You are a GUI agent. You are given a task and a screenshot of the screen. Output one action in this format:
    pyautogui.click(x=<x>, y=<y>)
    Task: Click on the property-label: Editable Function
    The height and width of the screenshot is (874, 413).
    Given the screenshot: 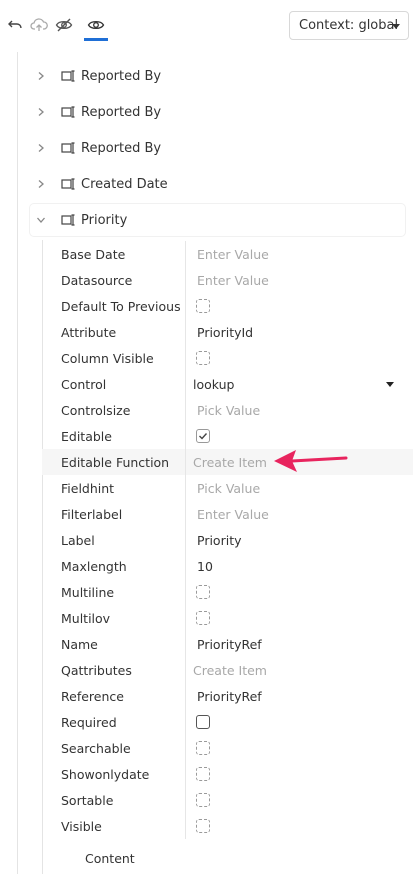 What is the action you would take?
    pyautogui.click(x=115, y=462)
    